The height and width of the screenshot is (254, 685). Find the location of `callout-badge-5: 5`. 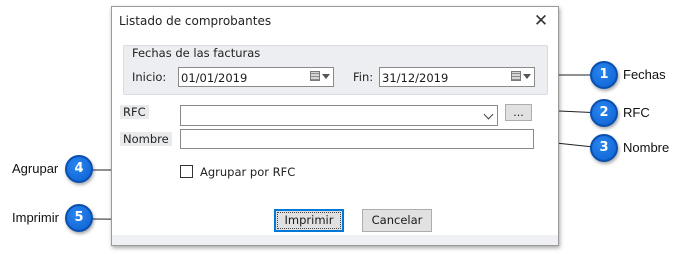

callout-badge-5: 5 is located at coordinates (79, 218).